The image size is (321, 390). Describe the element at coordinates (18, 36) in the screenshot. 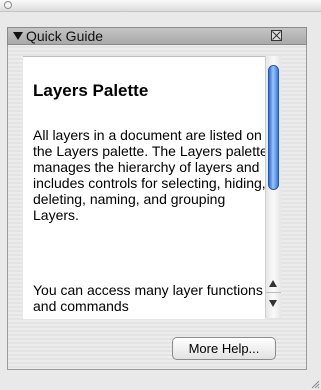

I see `triangle-down-icon` at that location.